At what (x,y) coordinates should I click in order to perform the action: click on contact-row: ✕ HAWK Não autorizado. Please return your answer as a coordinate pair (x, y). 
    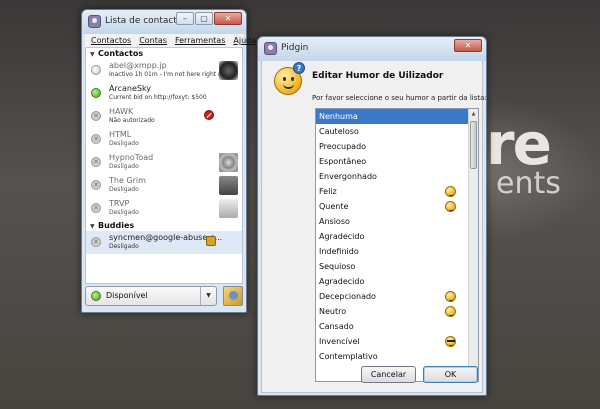
    Looking at the image, I should click on (164, 116).